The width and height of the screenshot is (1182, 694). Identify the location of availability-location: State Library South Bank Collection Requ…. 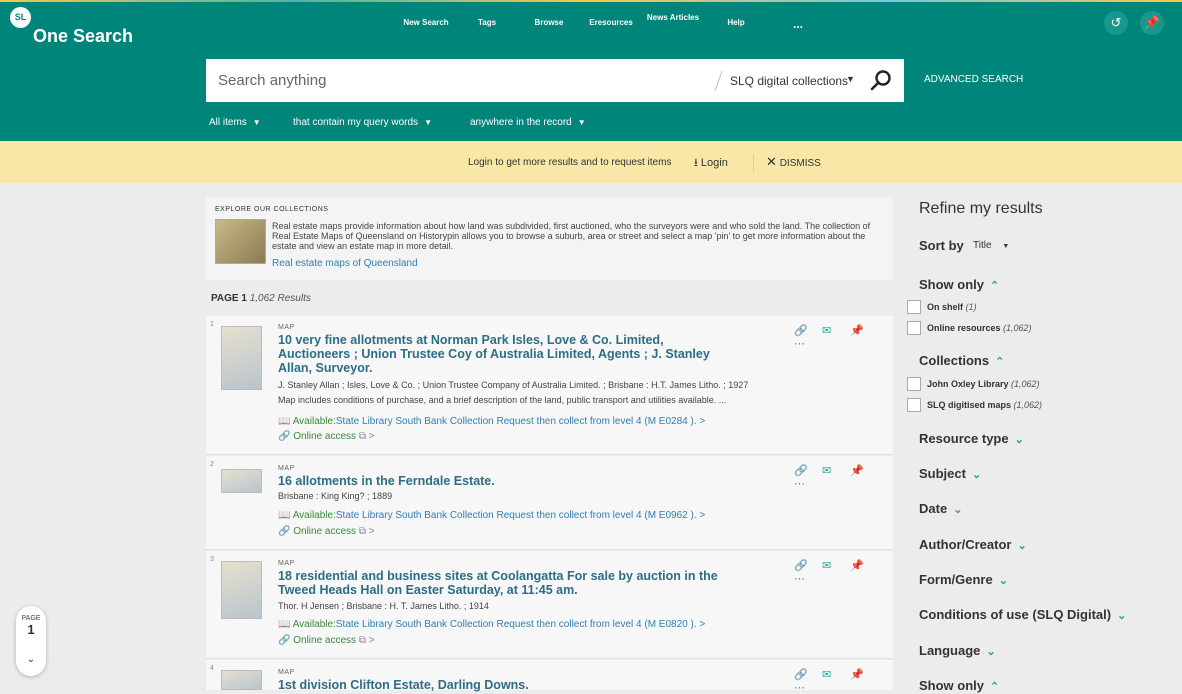
(520, 421).